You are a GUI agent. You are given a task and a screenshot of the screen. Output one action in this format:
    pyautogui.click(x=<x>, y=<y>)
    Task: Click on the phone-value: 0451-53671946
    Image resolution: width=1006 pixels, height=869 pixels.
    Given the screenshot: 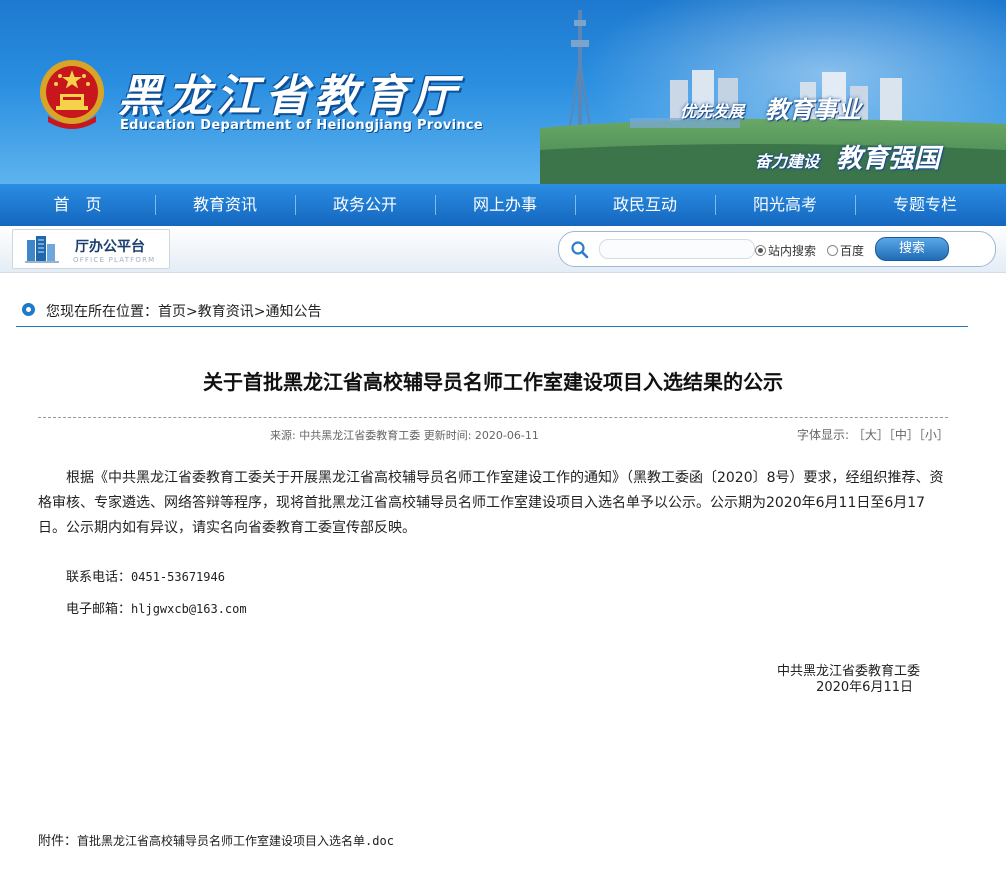 What is the action you would take?
    pyautogui.click(x=178, y=577)
    